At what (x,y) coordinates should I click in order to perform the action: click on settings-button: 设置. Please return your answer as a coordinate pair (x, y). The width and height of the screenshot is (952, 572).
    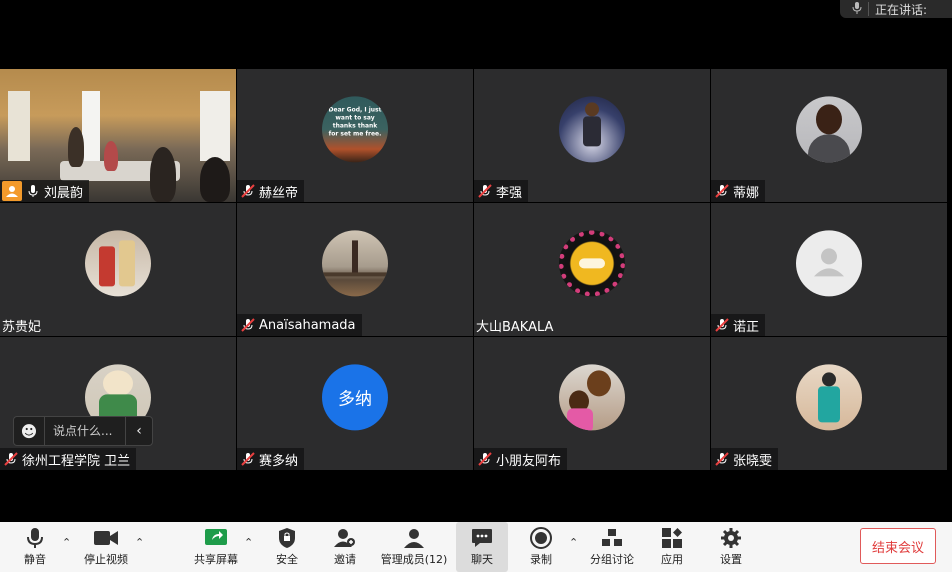
    Looking at the image, I should click on (731, 547).